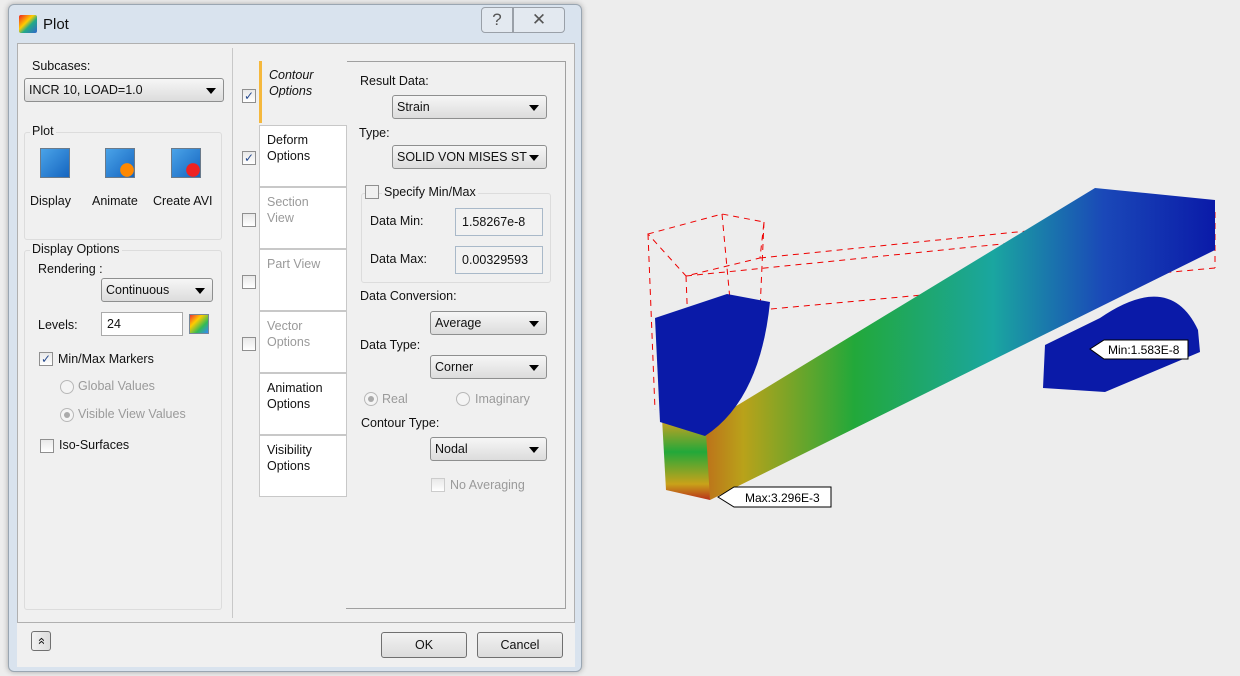 The width and height of the screenshot is (1240, 676). What do you see at coordinates (1144, 350) in the screenshot?
I see `min-label: Min:1.583E-8` at bounding box center [1144, 350].